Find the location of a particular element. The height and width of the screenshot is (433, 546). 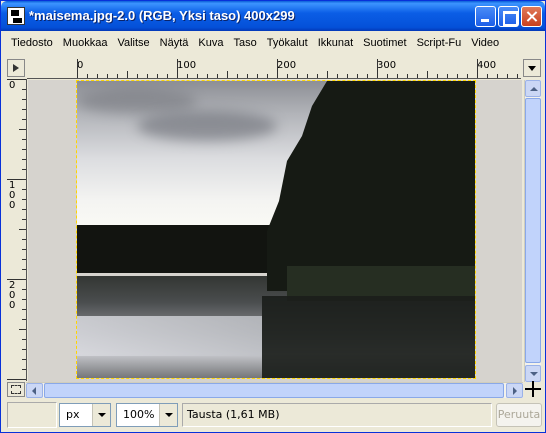

menu-nayta: Näytä is located at coordinates (174, 43).